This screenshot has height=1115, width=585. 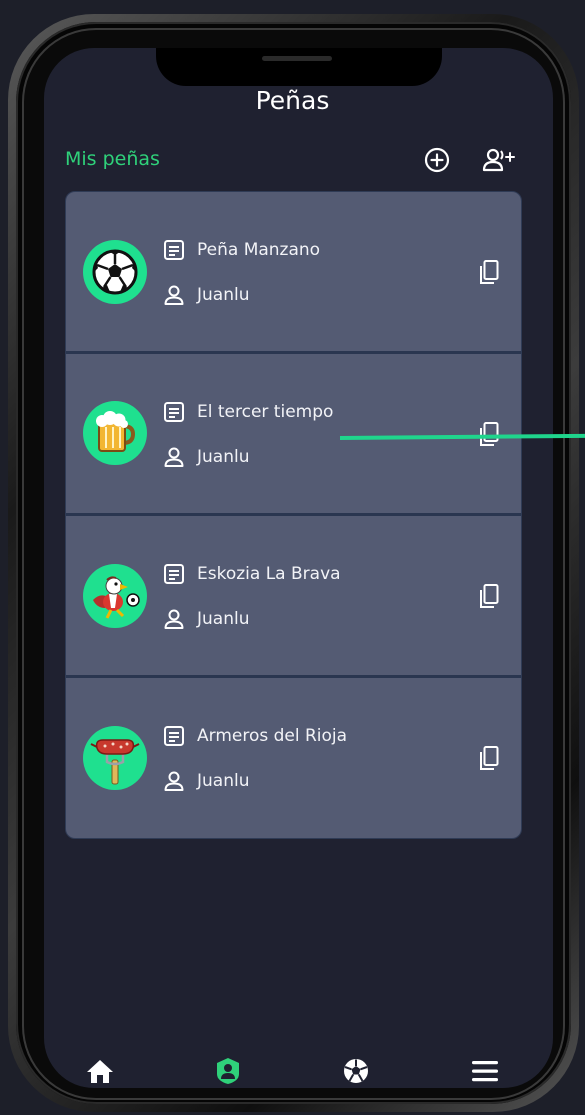 What do you see at coordinates (293, 271) in the screenshot?
I see `pena-card: Peña Manzano Juanlu` at bounding box center [293, 271].